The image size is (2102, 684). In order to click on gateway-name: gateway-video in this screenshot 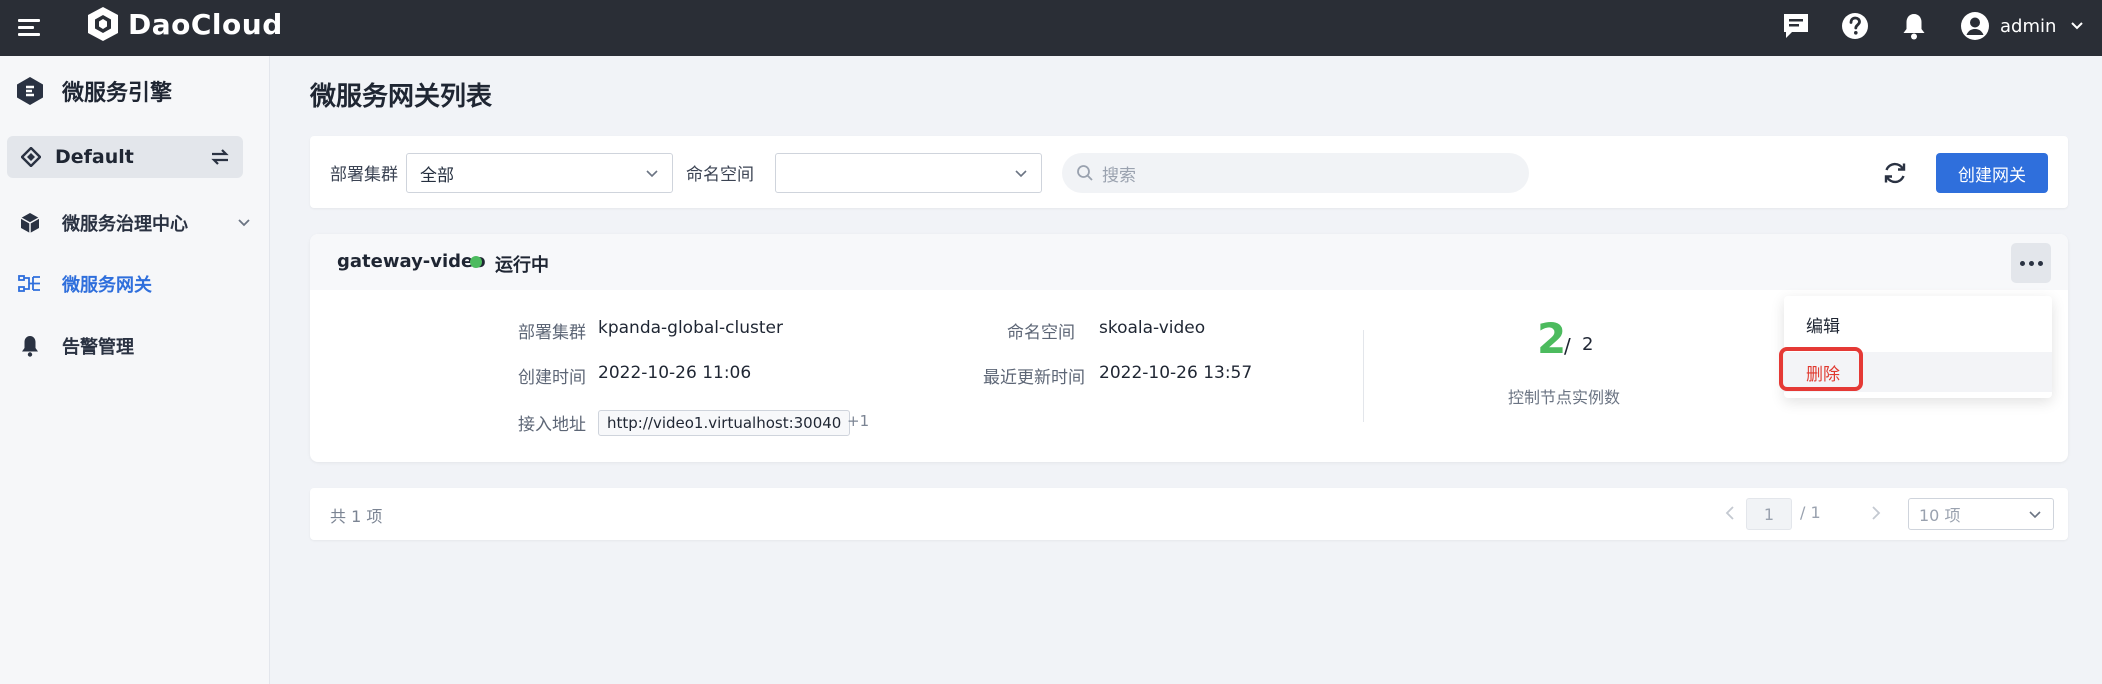, I will do `click(411, 261)`.